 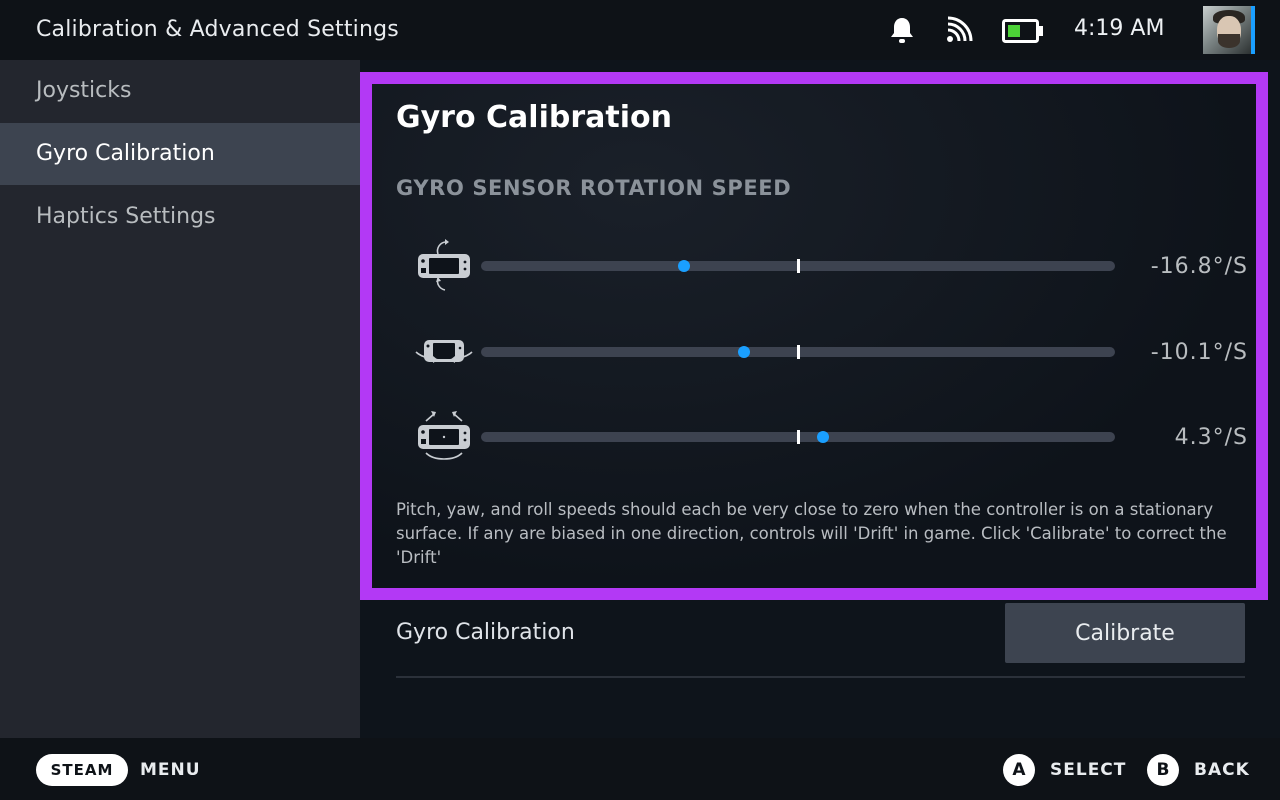 I want to click on yaw-speed-indicator, so click(x=744, y=352).